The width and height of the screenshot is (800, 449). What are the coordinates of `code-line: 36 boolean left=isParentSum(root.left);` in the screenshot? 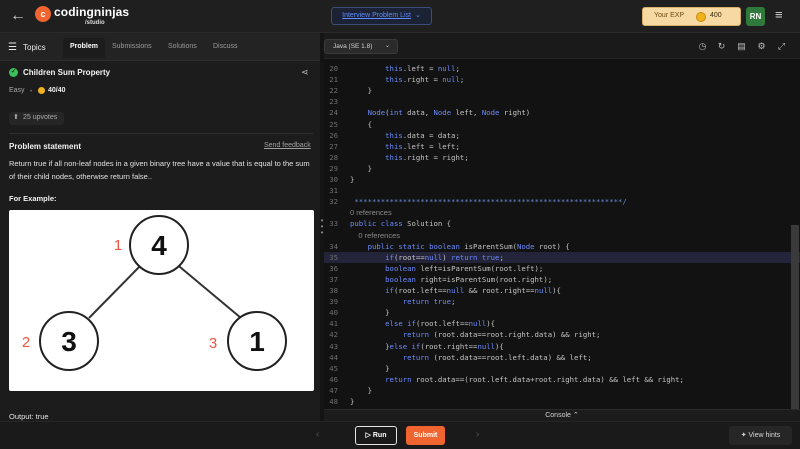 It's located at (562, 268).